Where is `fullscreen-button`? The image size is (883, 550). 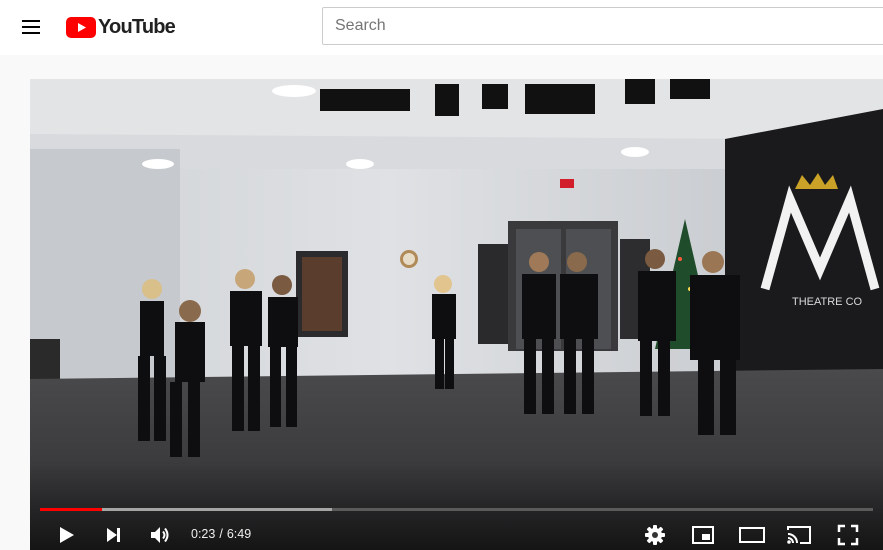
fullscreen-button is located at coordinates (848, 535).